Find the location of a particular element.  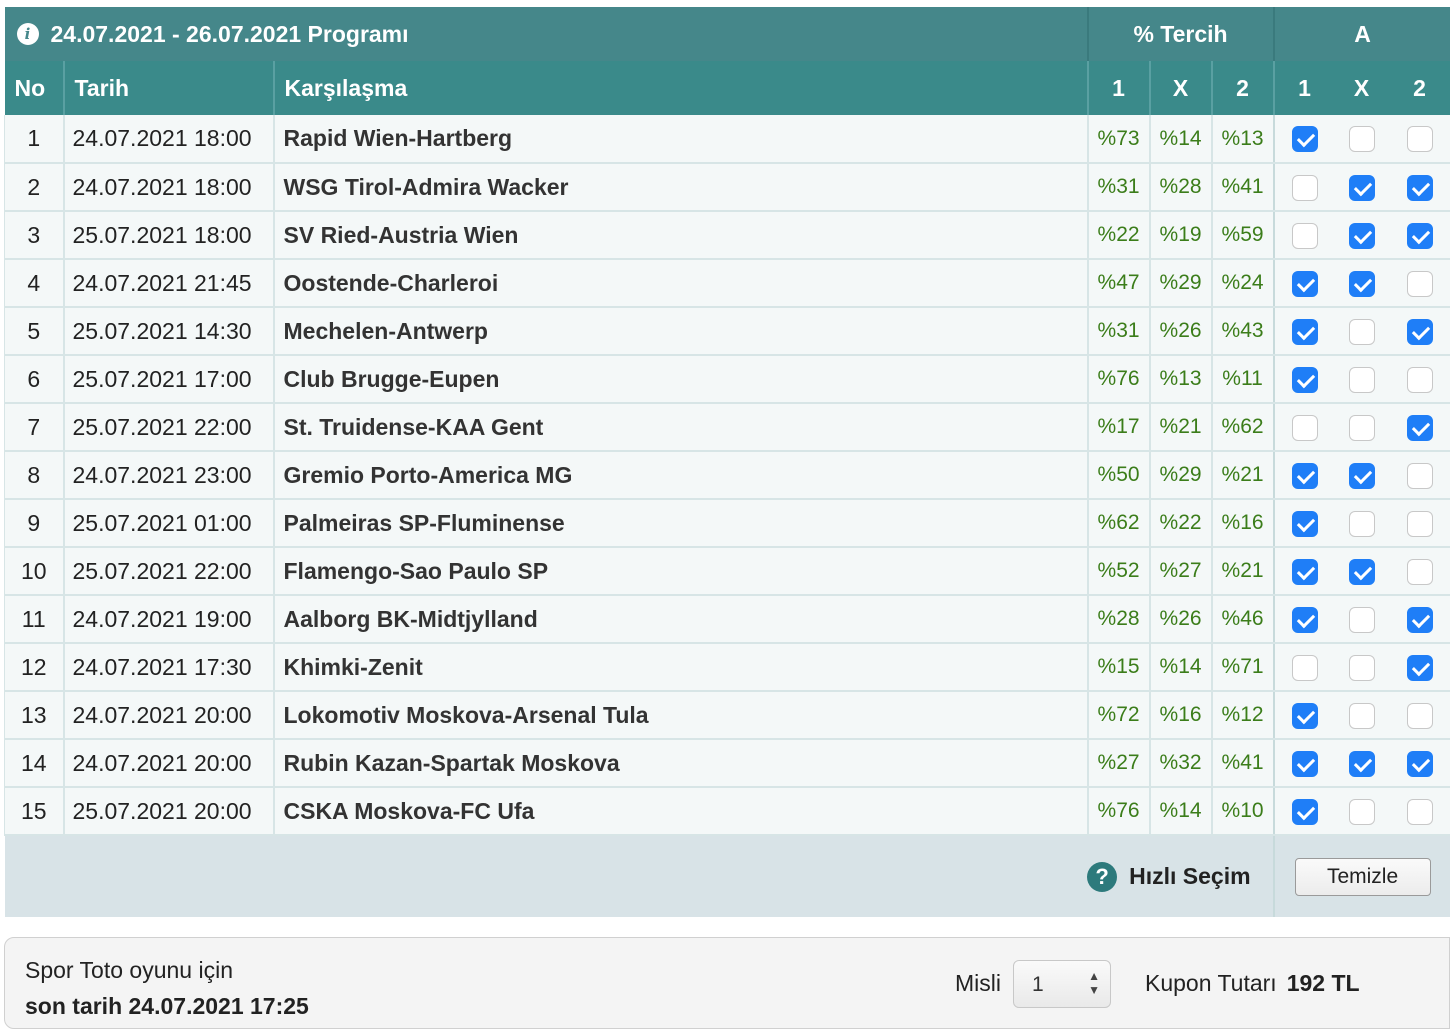

row-pct-2: %43 is located at coordinates (1243, 331).